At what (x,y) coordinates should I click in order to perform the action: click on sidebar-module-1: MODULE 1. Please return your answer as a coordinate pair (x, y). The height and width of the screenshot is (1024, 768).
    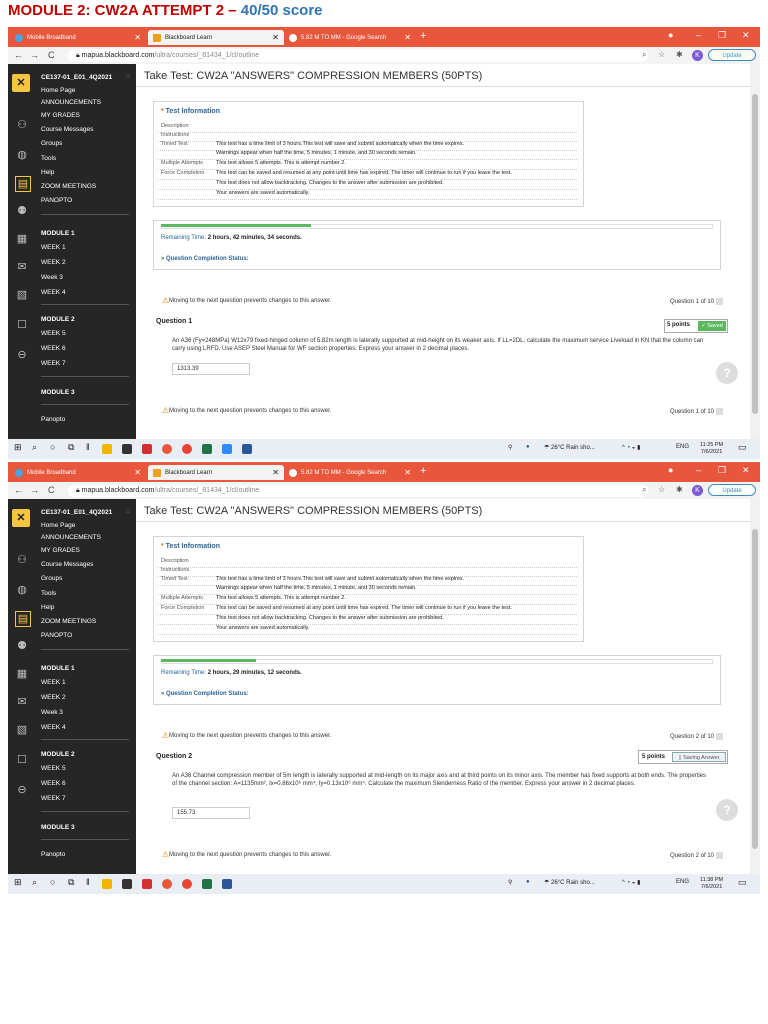
    Looking at the image, I should click on (58, 233).